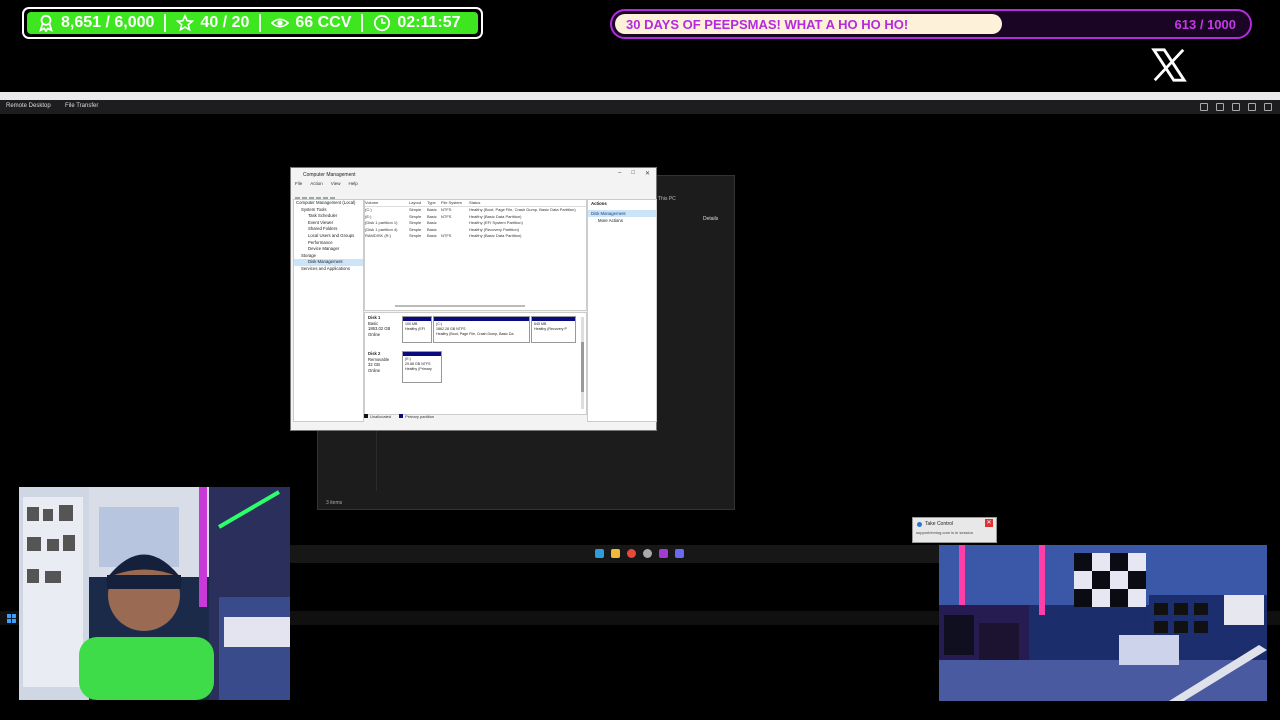 Image resolution: width=1280 pixels, height=720 pixels. I want to click on subs-value: 40 / 20, so click(225, 22).